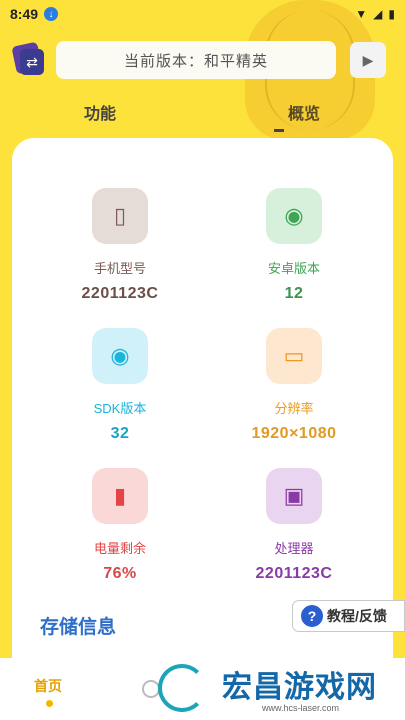 This screenshot has height=720, width=405. Describe the element at coordinates (78, 627) in the screenshot. I see `storage-title: 存储信息` at that location.